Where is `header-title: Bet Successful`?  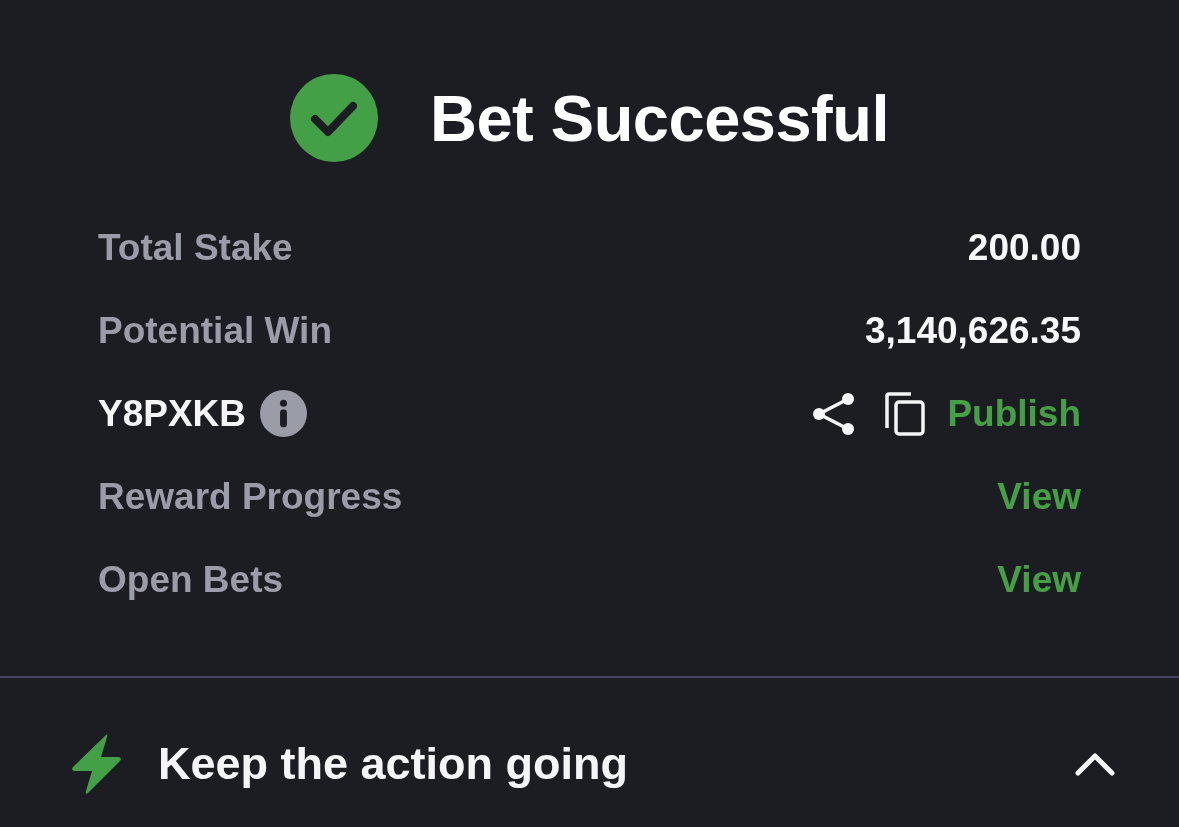 header-title: Bet Successful is located at coordinates (659, 118).